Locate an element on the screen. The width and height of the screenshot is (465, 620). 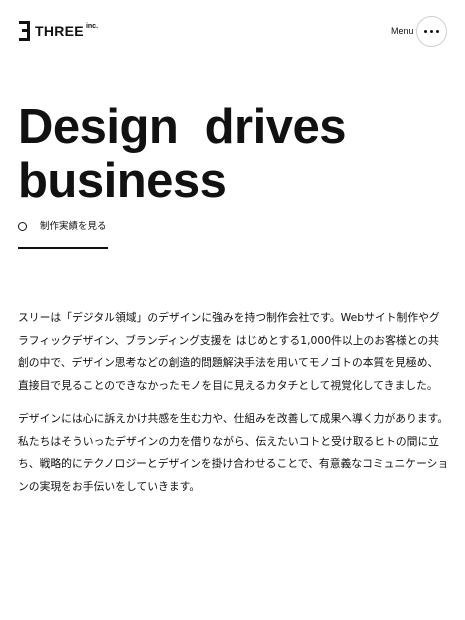
logo-suffix: inc. is located at coordinates (92, 26).